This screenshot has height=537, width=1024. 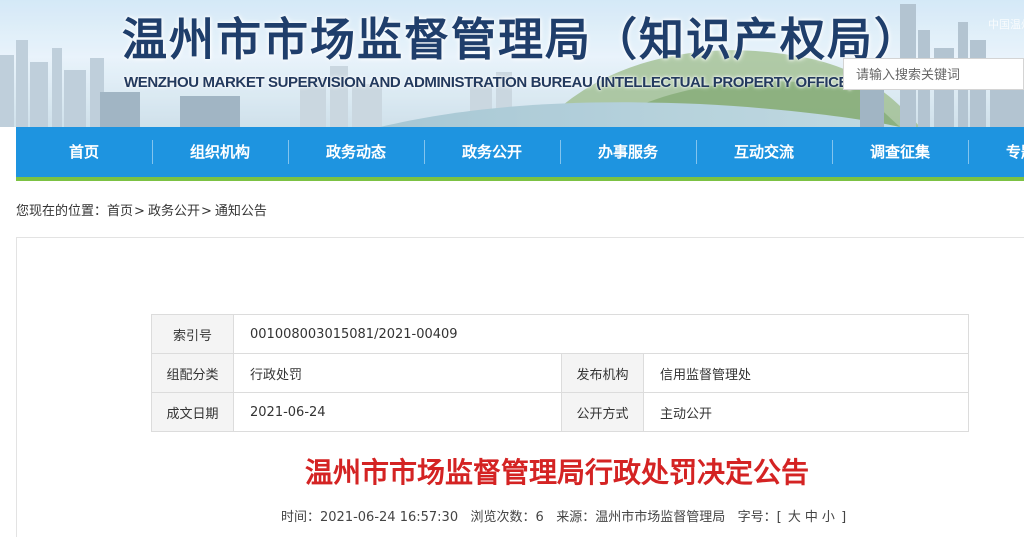 What do you see at coordinates (241, 211) in the screenshot?
I see `breadcrumb-notices-link: 通知公告` at bounding box center [241, 211].